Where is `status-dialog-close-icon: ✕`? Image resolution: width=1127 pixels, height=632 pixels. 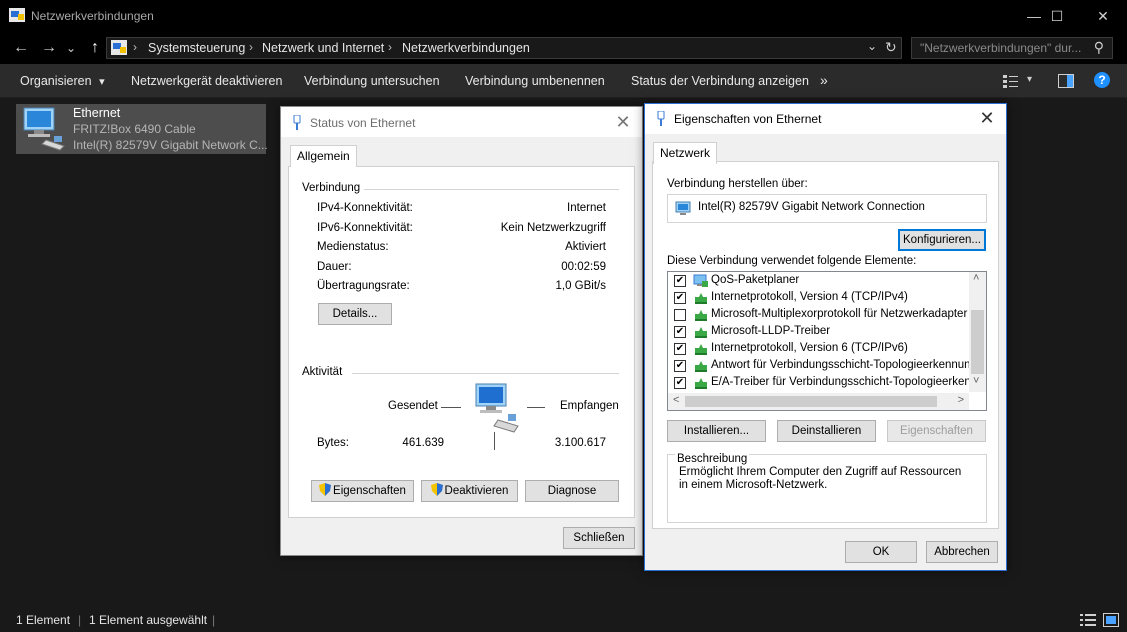
status-dialog-close-icon: ✕ is located at coordinates (623, 122).